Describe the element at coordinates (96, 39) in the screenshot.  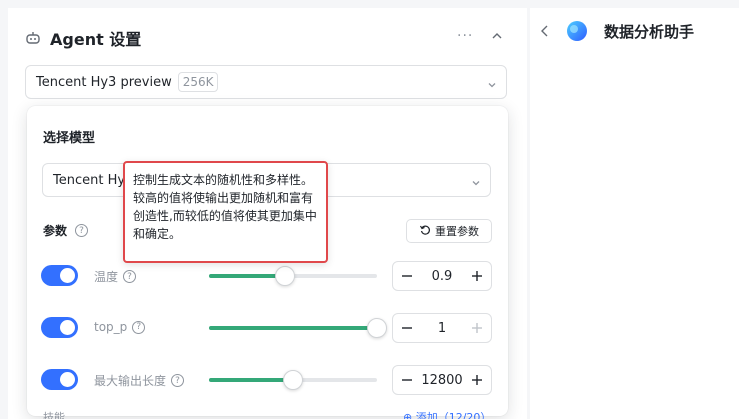
I see `panel-title: Agent 设置` at that location.